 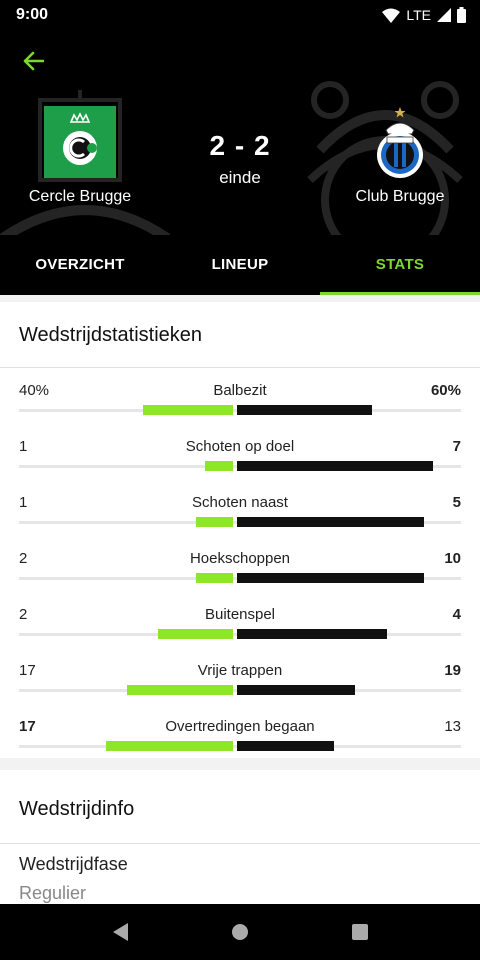 I want to click on away-team: Club Brugge, so click(x=400, y=156).